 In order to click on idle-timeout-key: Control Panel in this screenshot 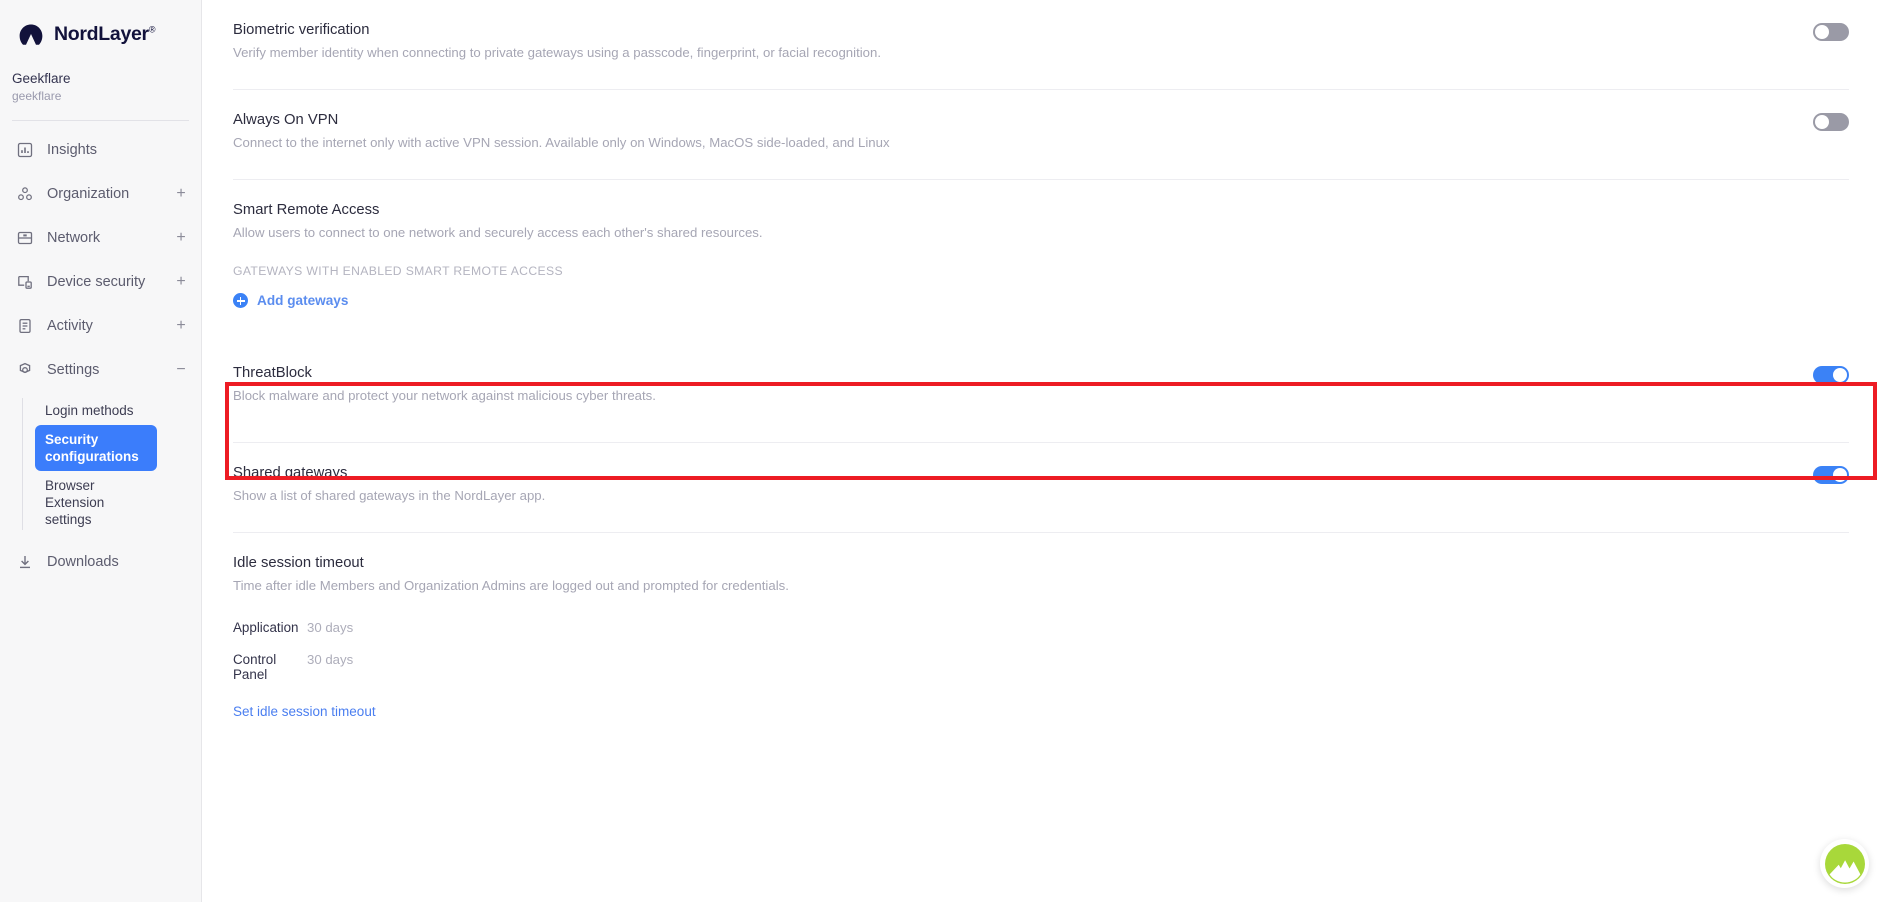, I will do `click(255, 667)`.